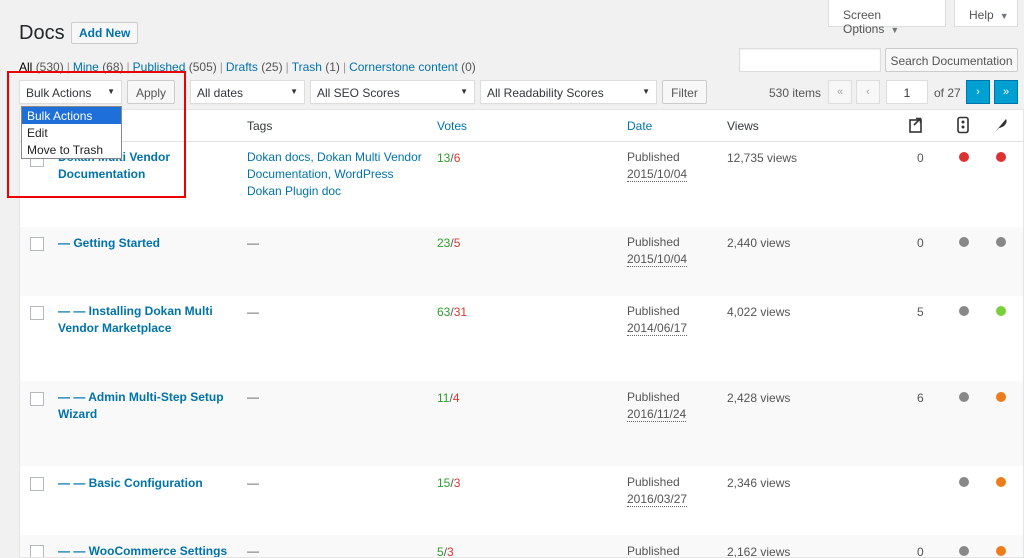  I want to click on next-page-button: ›, so click(978, 92).